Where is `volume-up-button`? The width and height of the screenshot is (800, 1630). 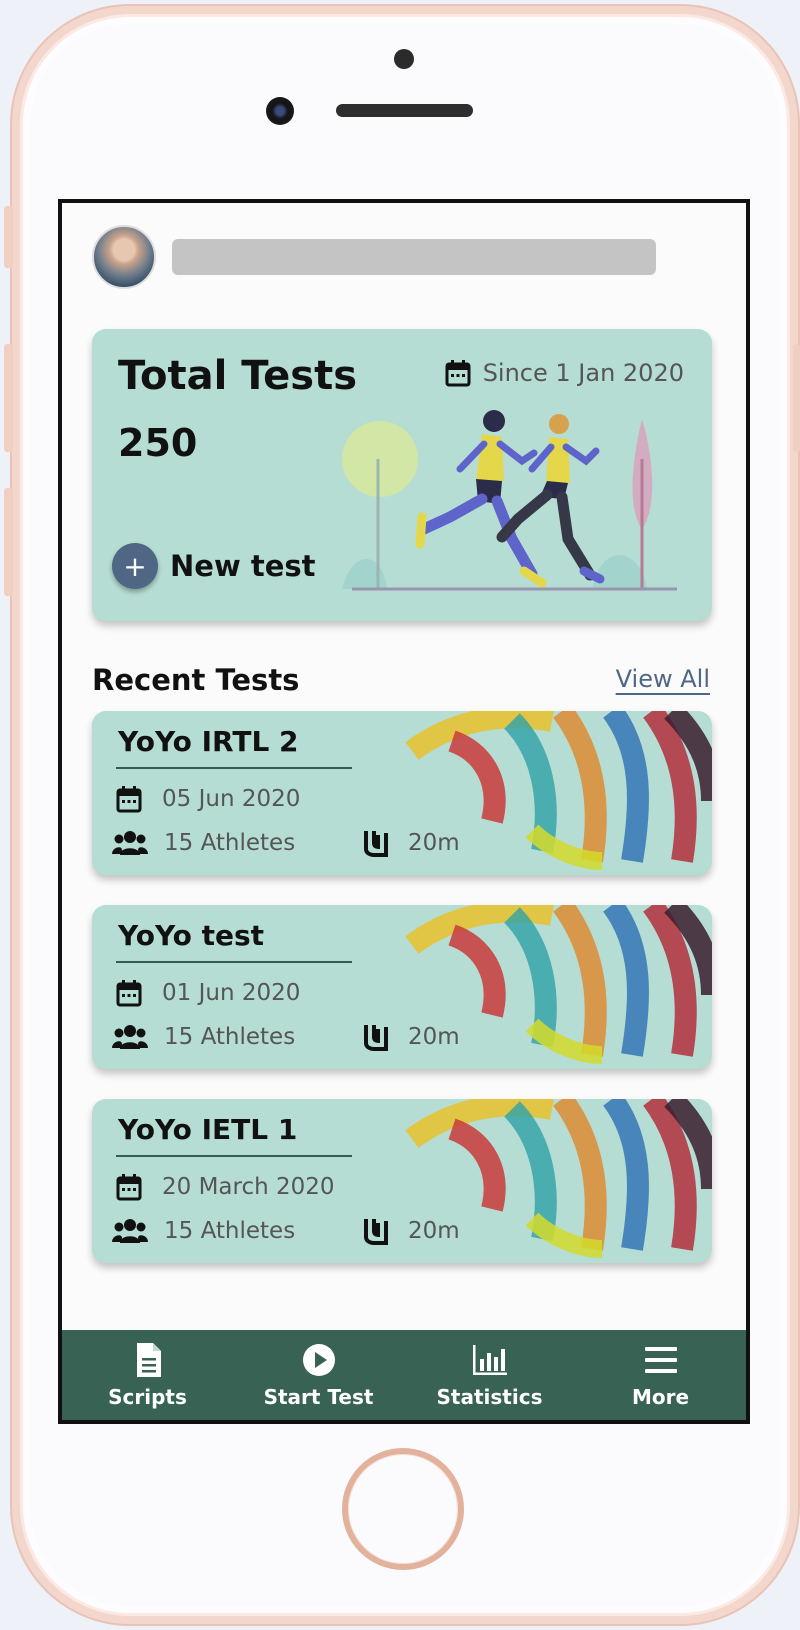 volume-up-button is located at coordinates (8, 398).